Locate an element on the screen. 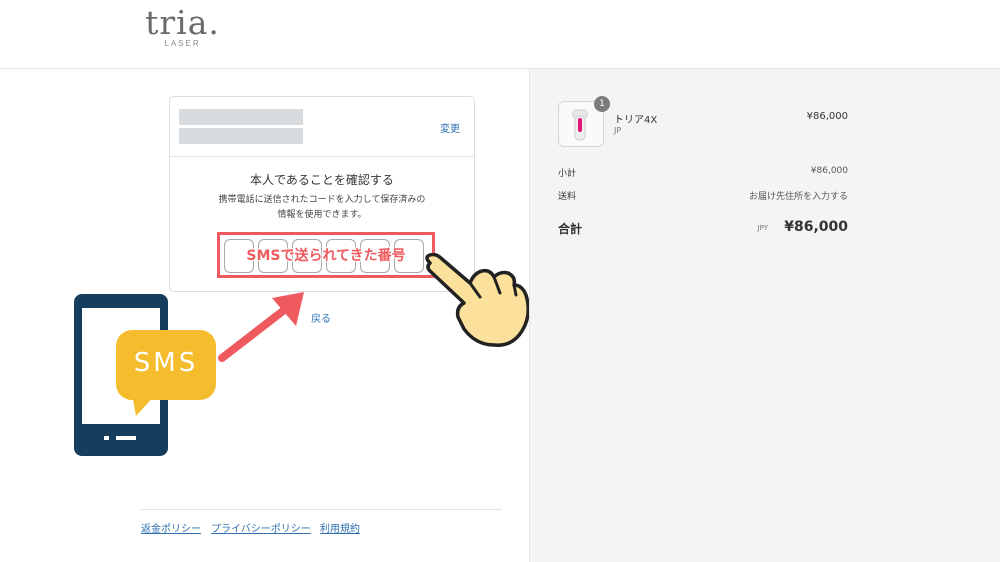  arrow-icon is located at coordinates (261, 327).